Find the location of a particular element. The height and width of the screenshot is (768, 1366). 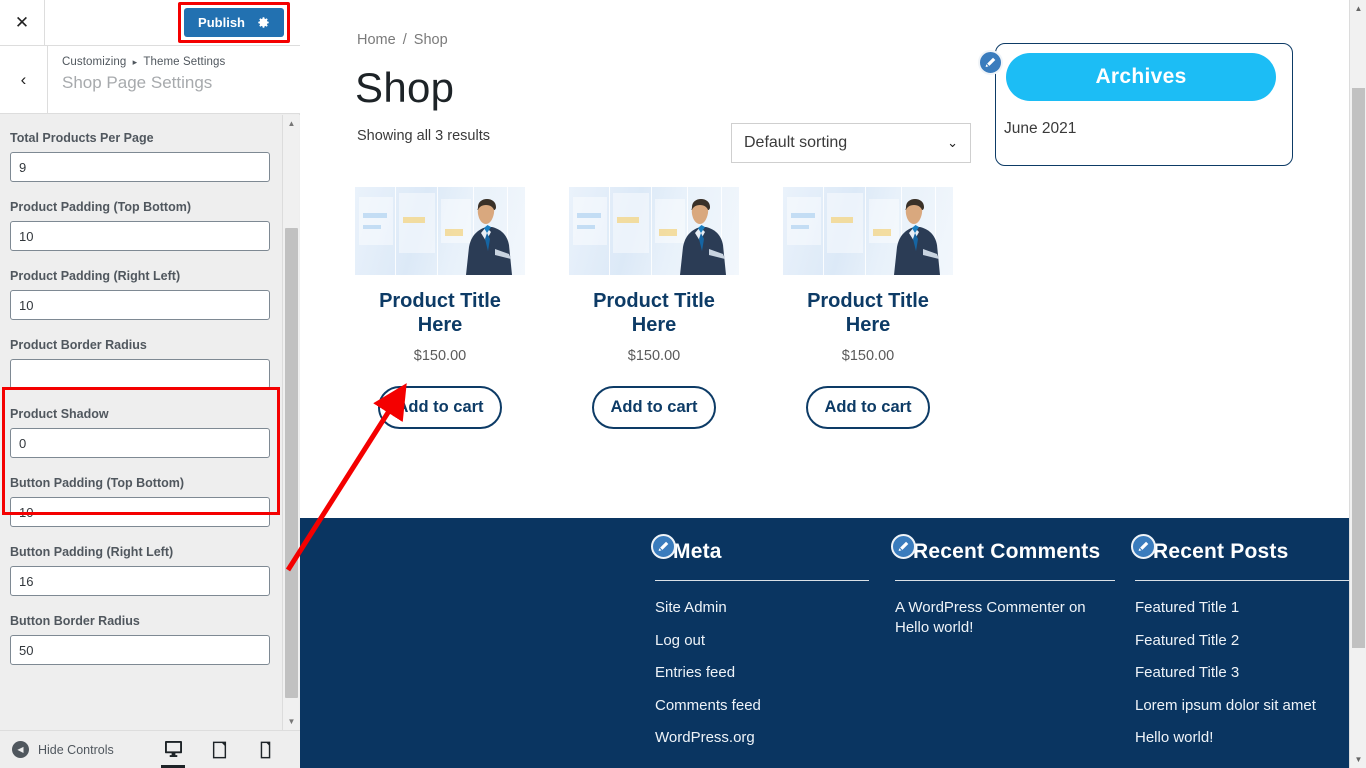

edit-recent-posts-widget-icon is located at coordinates (1143, 546).